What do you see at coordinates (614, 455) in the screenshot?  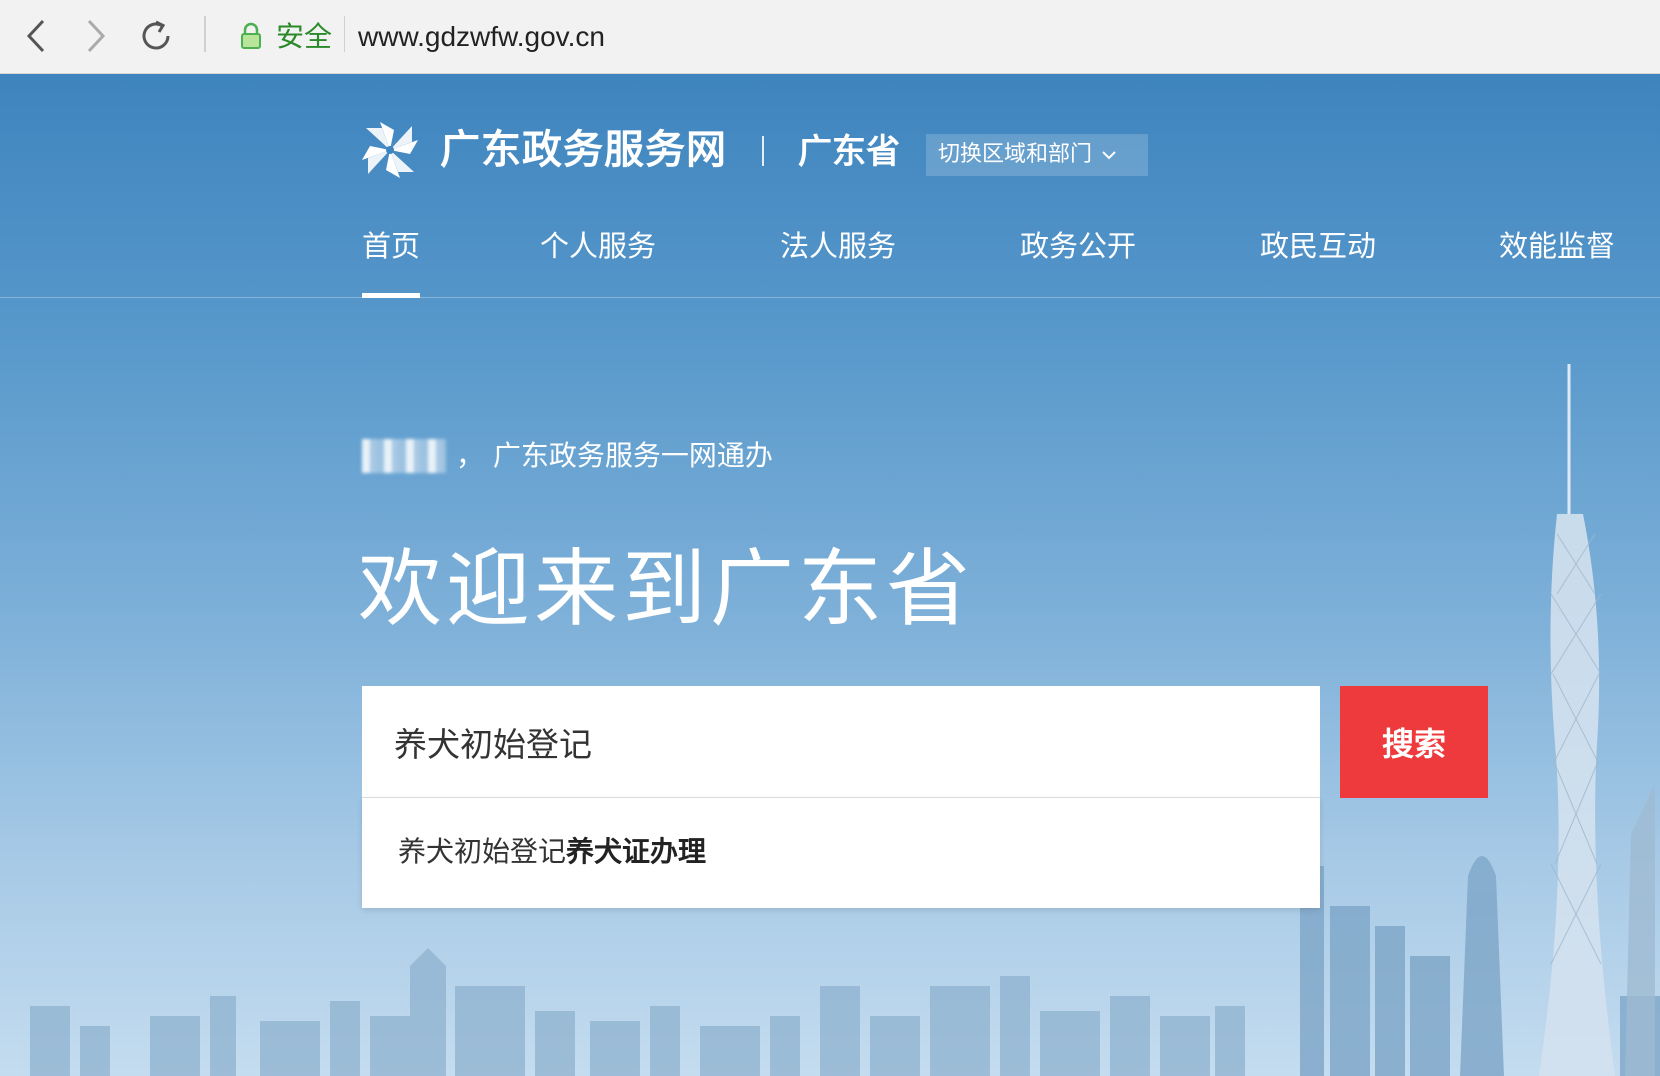 I see `greeting-text: ， 广东政务服务一网通办` at bounding box center [614, 455].